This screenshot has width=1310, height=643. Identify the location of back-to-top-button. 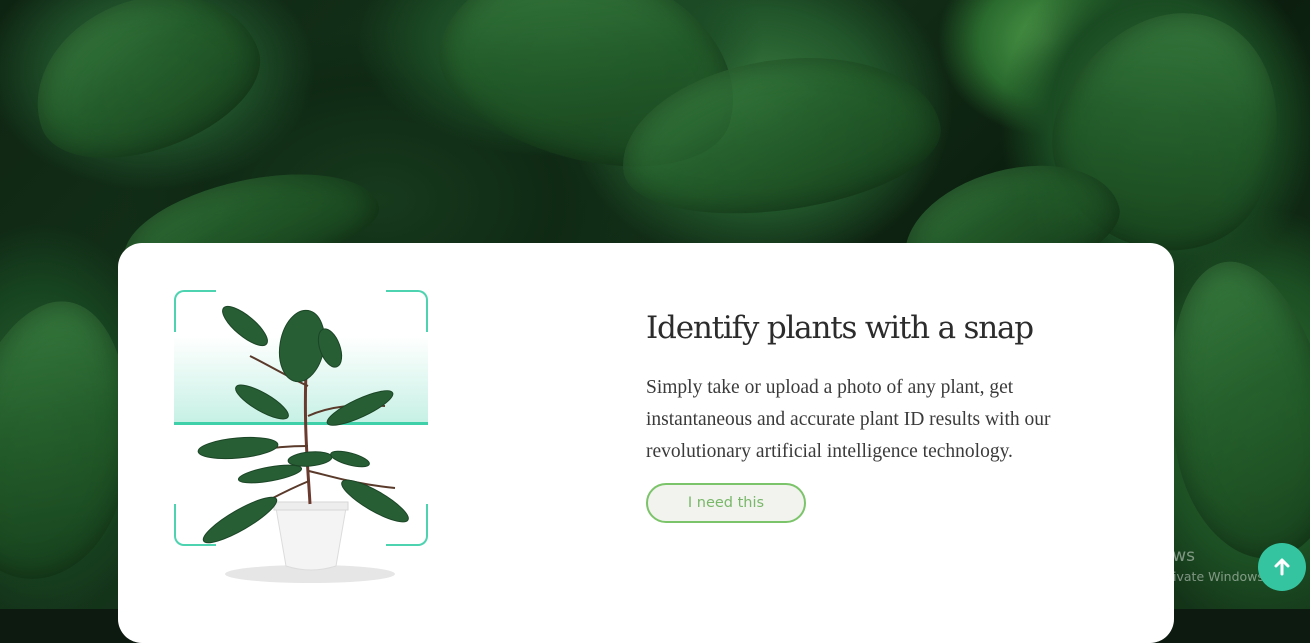
(1282, 567).